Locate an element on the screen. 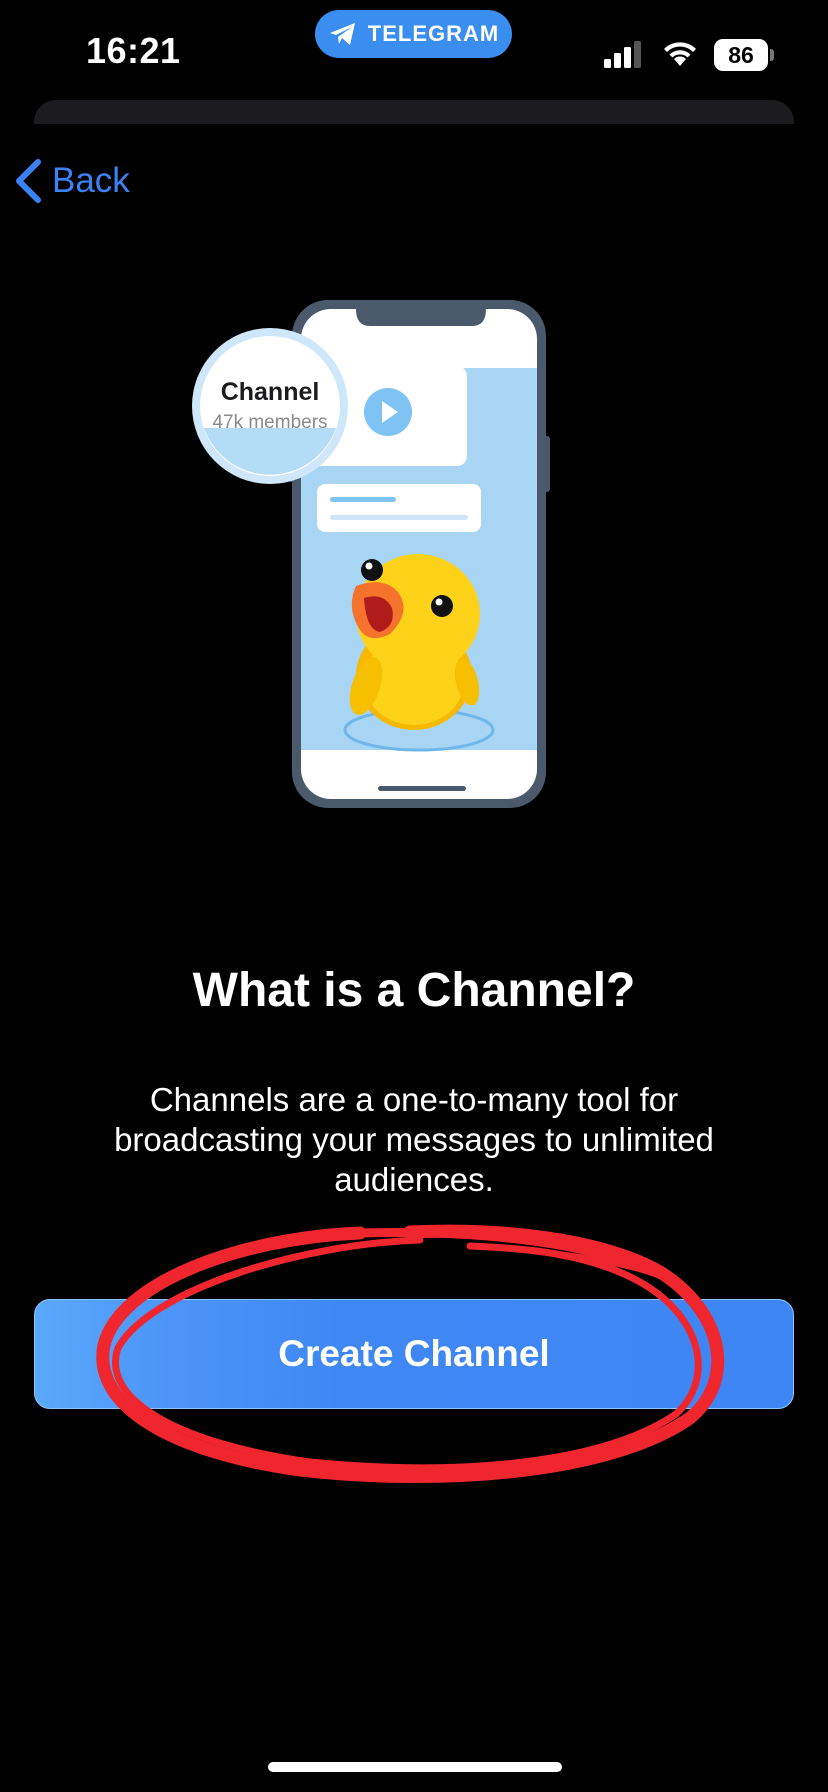  back-button: Back is located at coordinates (72, 181).